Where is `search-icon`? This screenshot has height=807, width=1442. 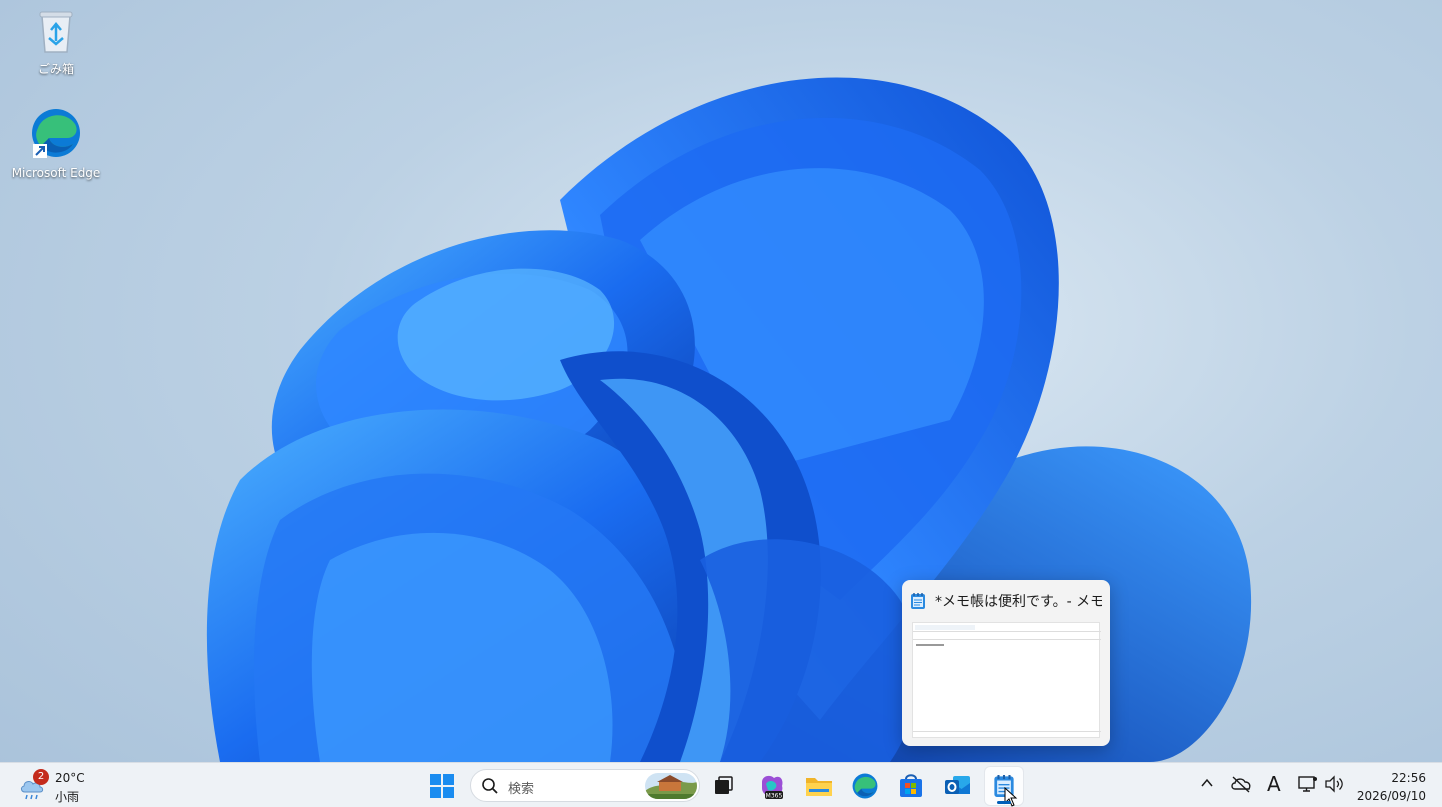 search-icon is located at coordinates (490, 786).